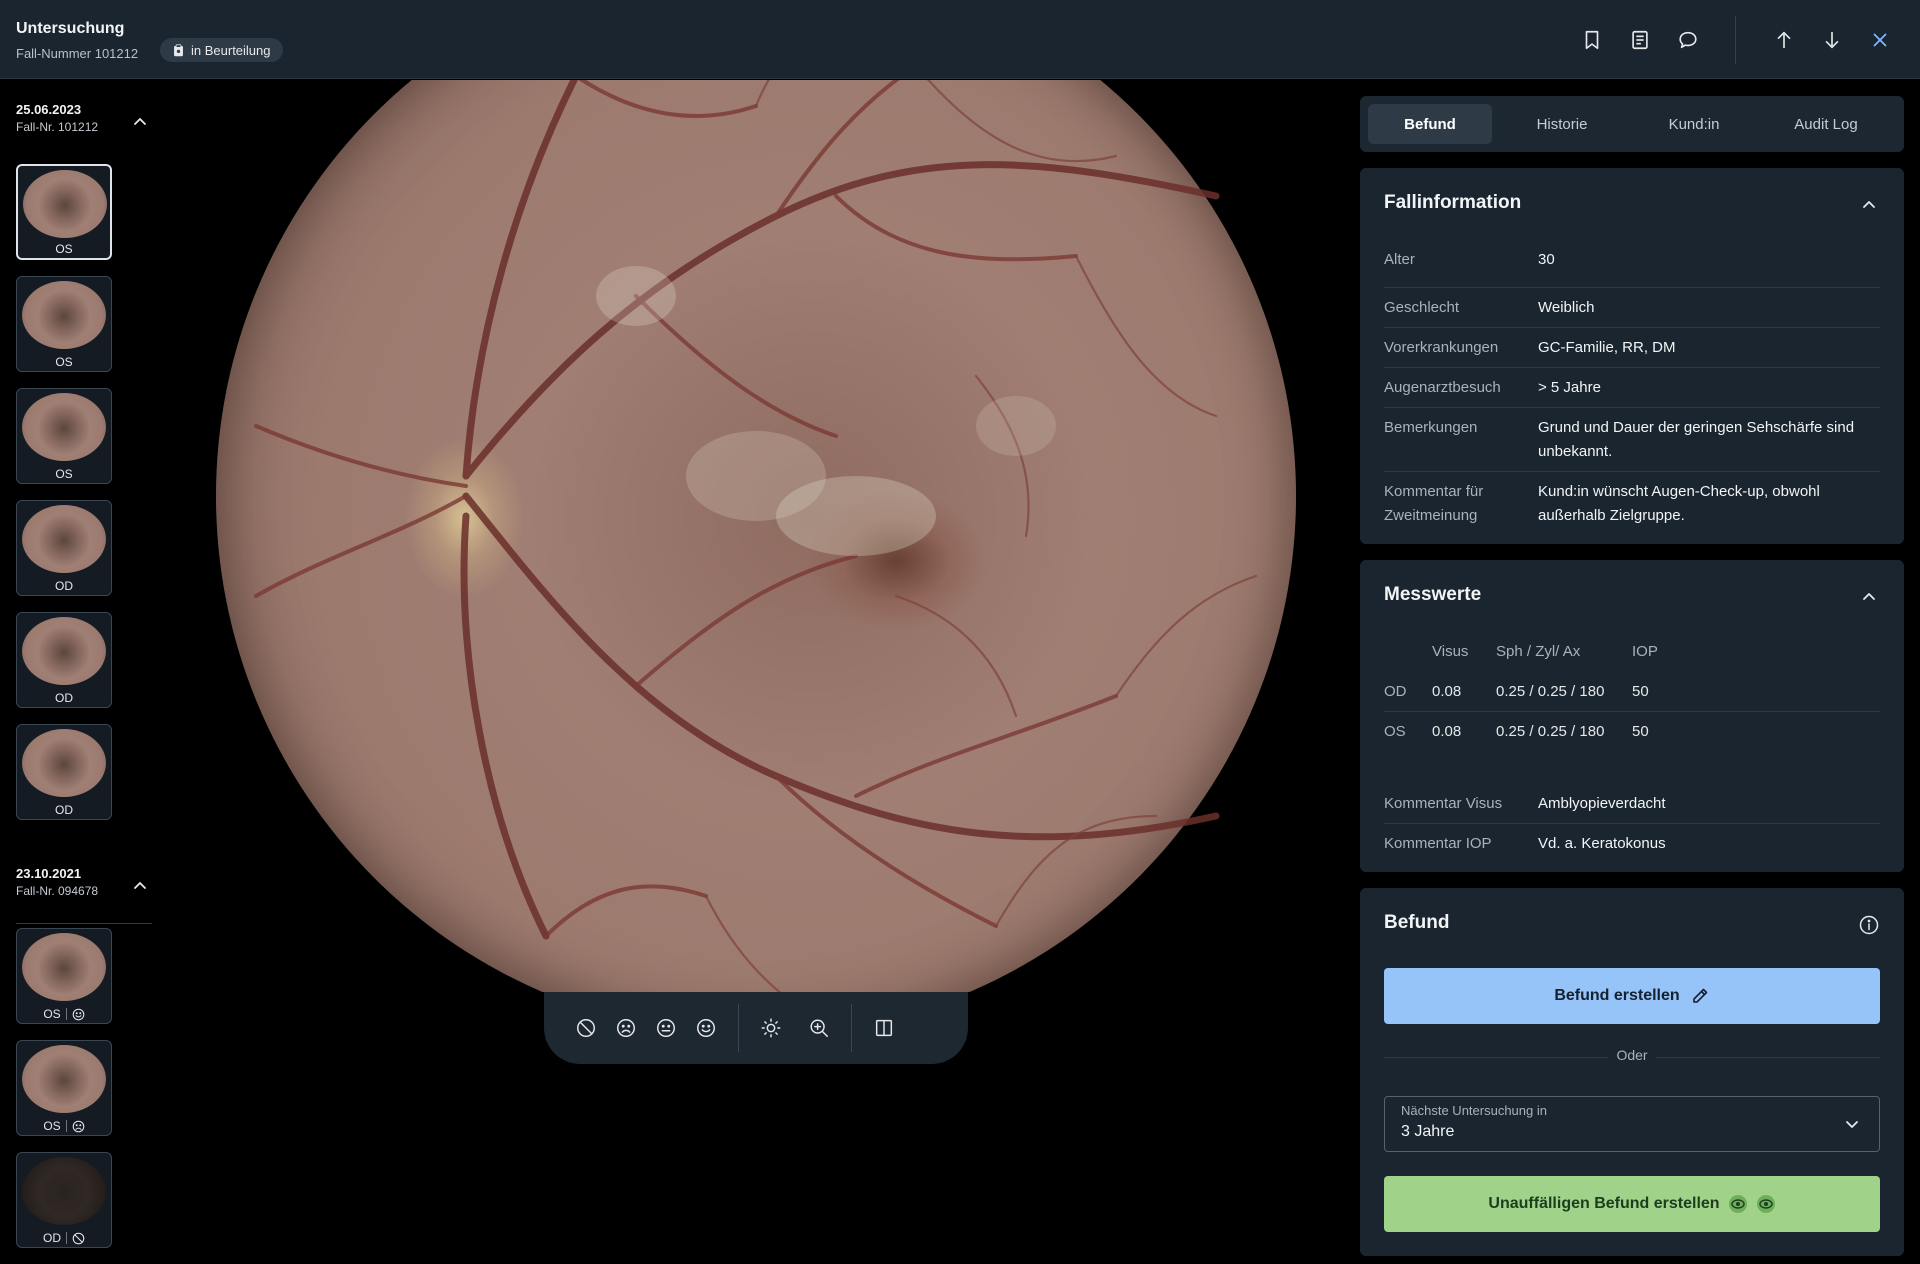 Image resolution: width=1920 pixels, height=1264 pixels. Describe the element at coordinates (1632, 1124) in the screenshot. I see `next-exam-select: Nächste Untersuchung in 3 Jahre` at that location.